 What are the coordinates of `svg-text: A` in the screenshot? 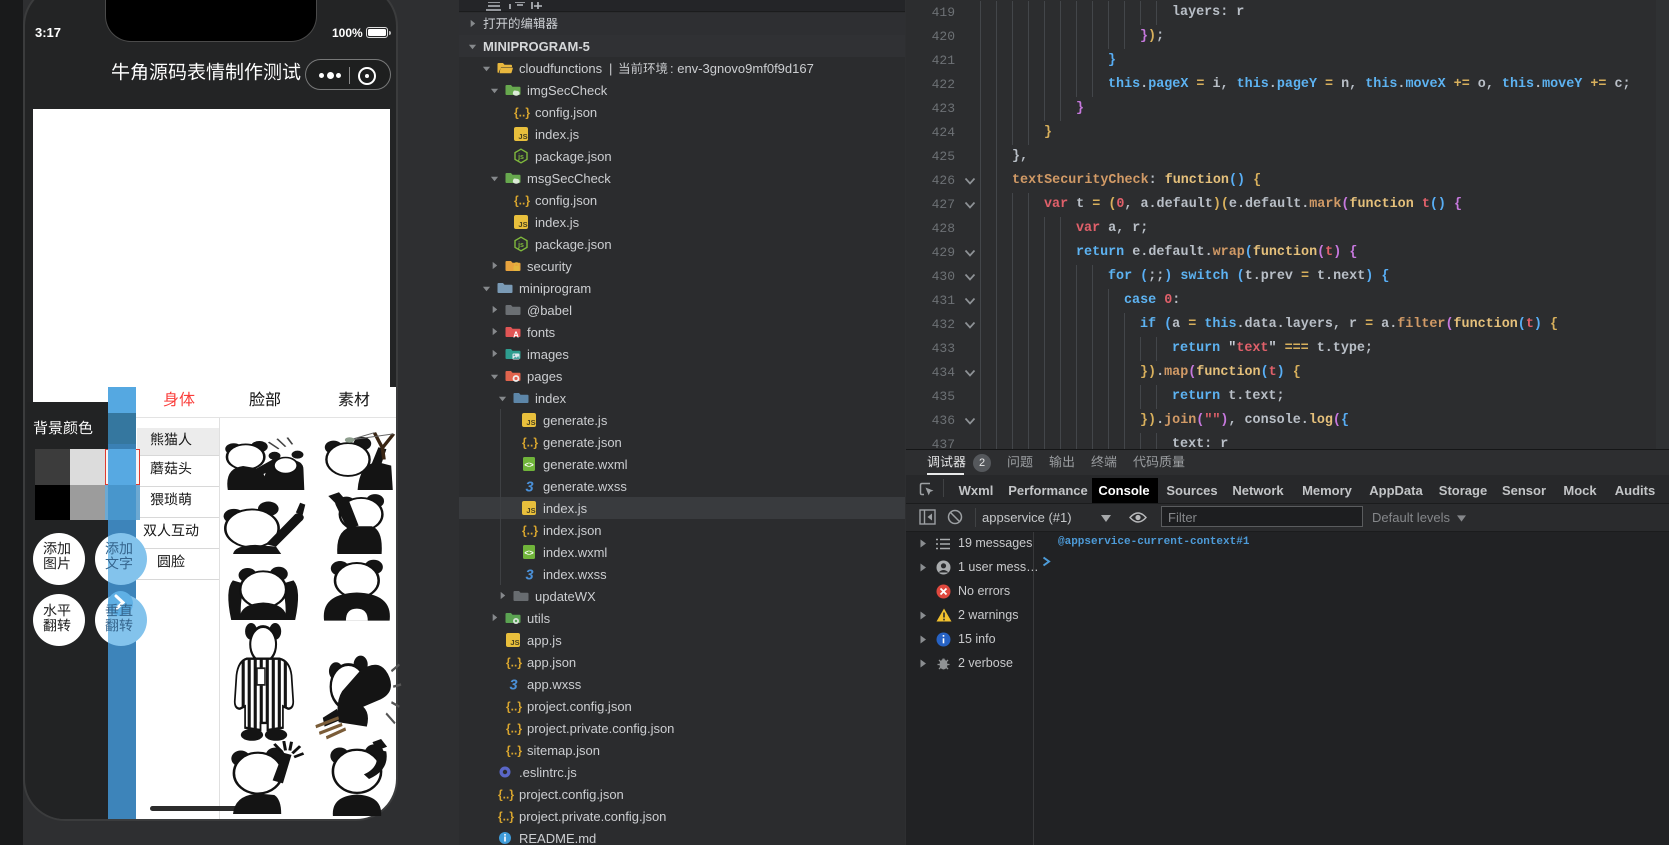 It's located at (516, 335).